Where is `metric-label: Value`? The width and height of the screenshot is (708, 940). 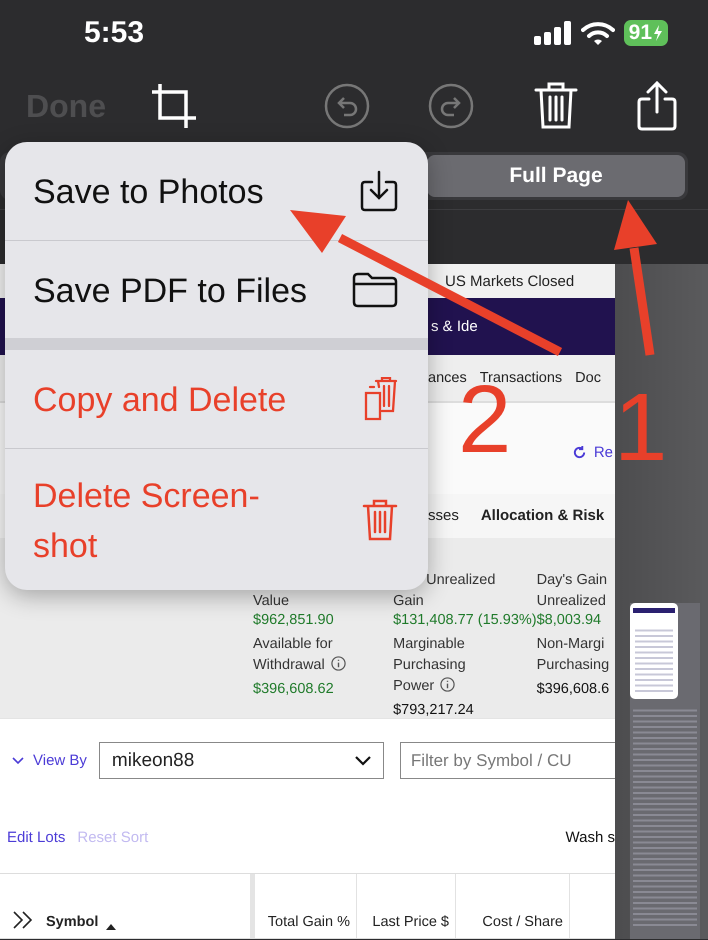
metric-label: Value is located at coordinates (271, 602).